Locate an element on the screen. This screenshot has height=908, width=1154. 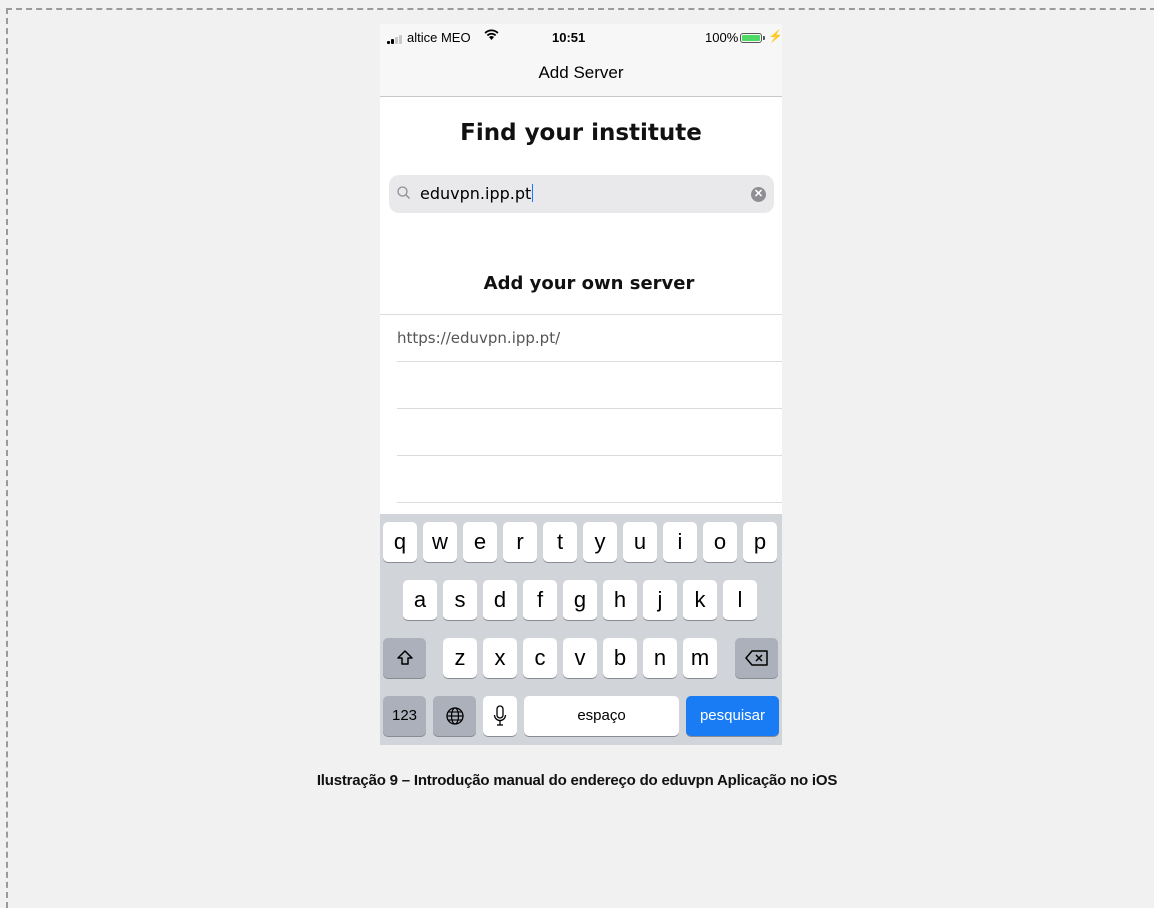
key-a: a is located at coordinates (420, 600).